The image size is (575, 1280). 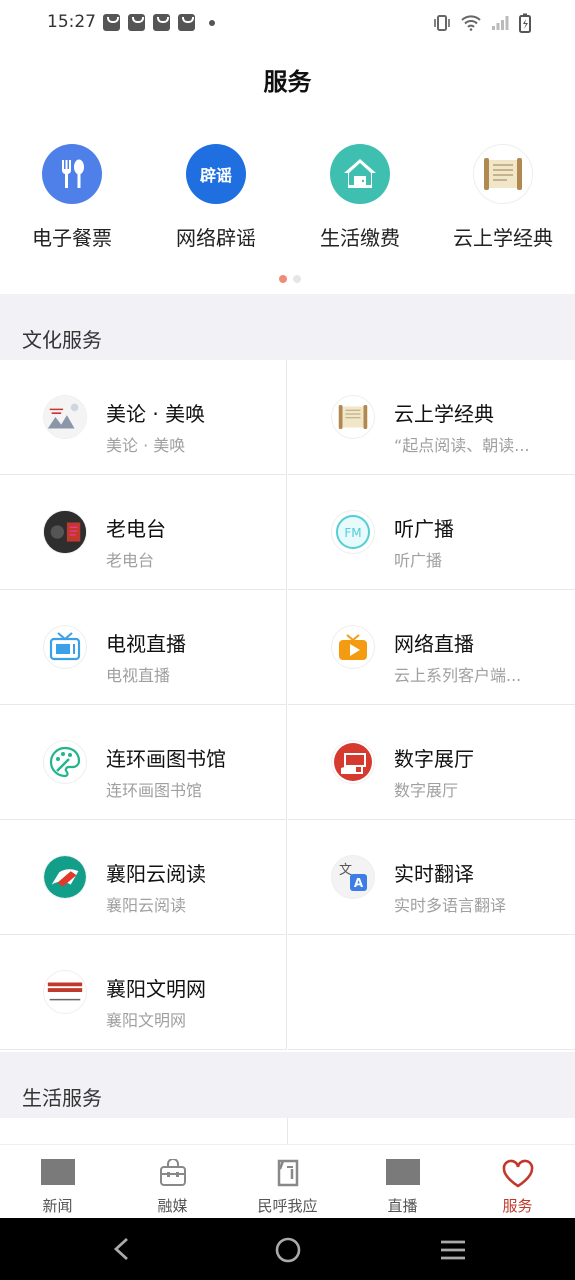 What do you see at coordinates (434, 759) in the screenshot?
I see `service-title: 数字展厅` at bounding box center [434, 759].